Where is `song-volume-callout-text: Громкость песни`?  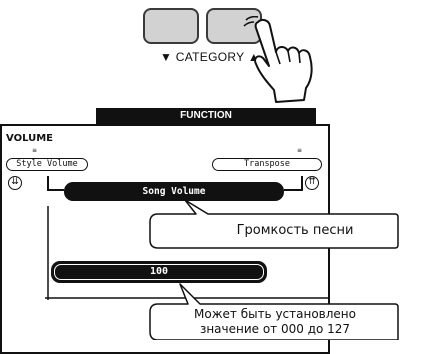 song-volume-callout-text: Громкость песни is located at coordinates (295, 230).